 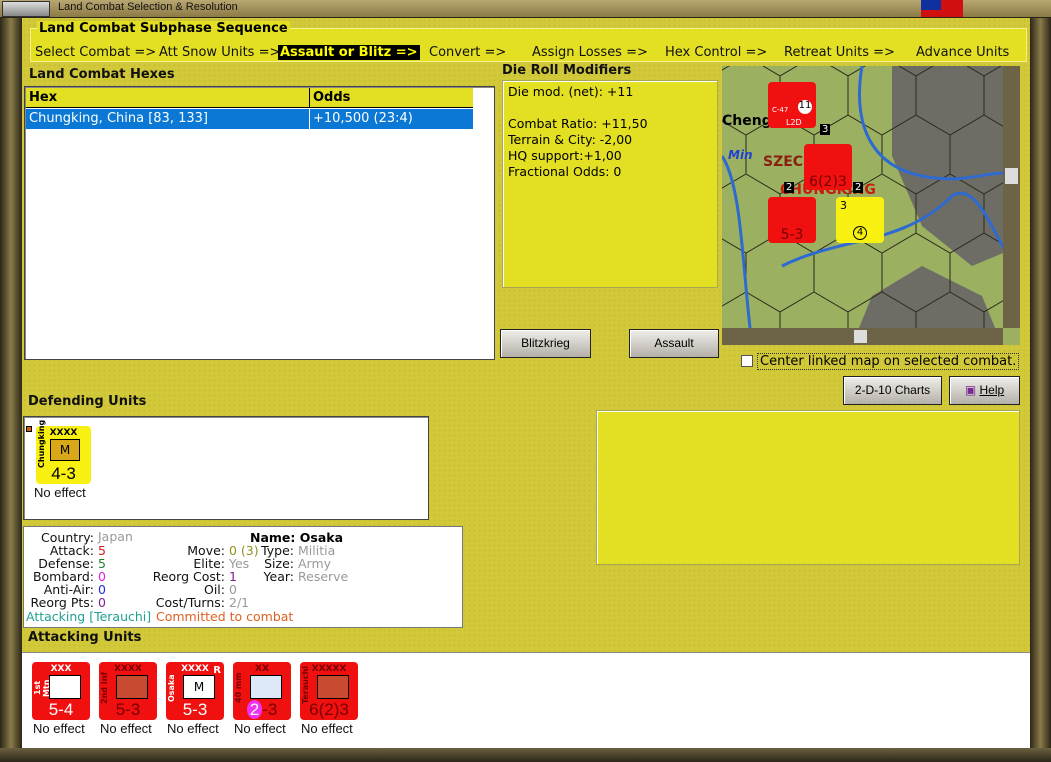 I want to click on reorg-pts-value: 0, so click(x=102, y=602).